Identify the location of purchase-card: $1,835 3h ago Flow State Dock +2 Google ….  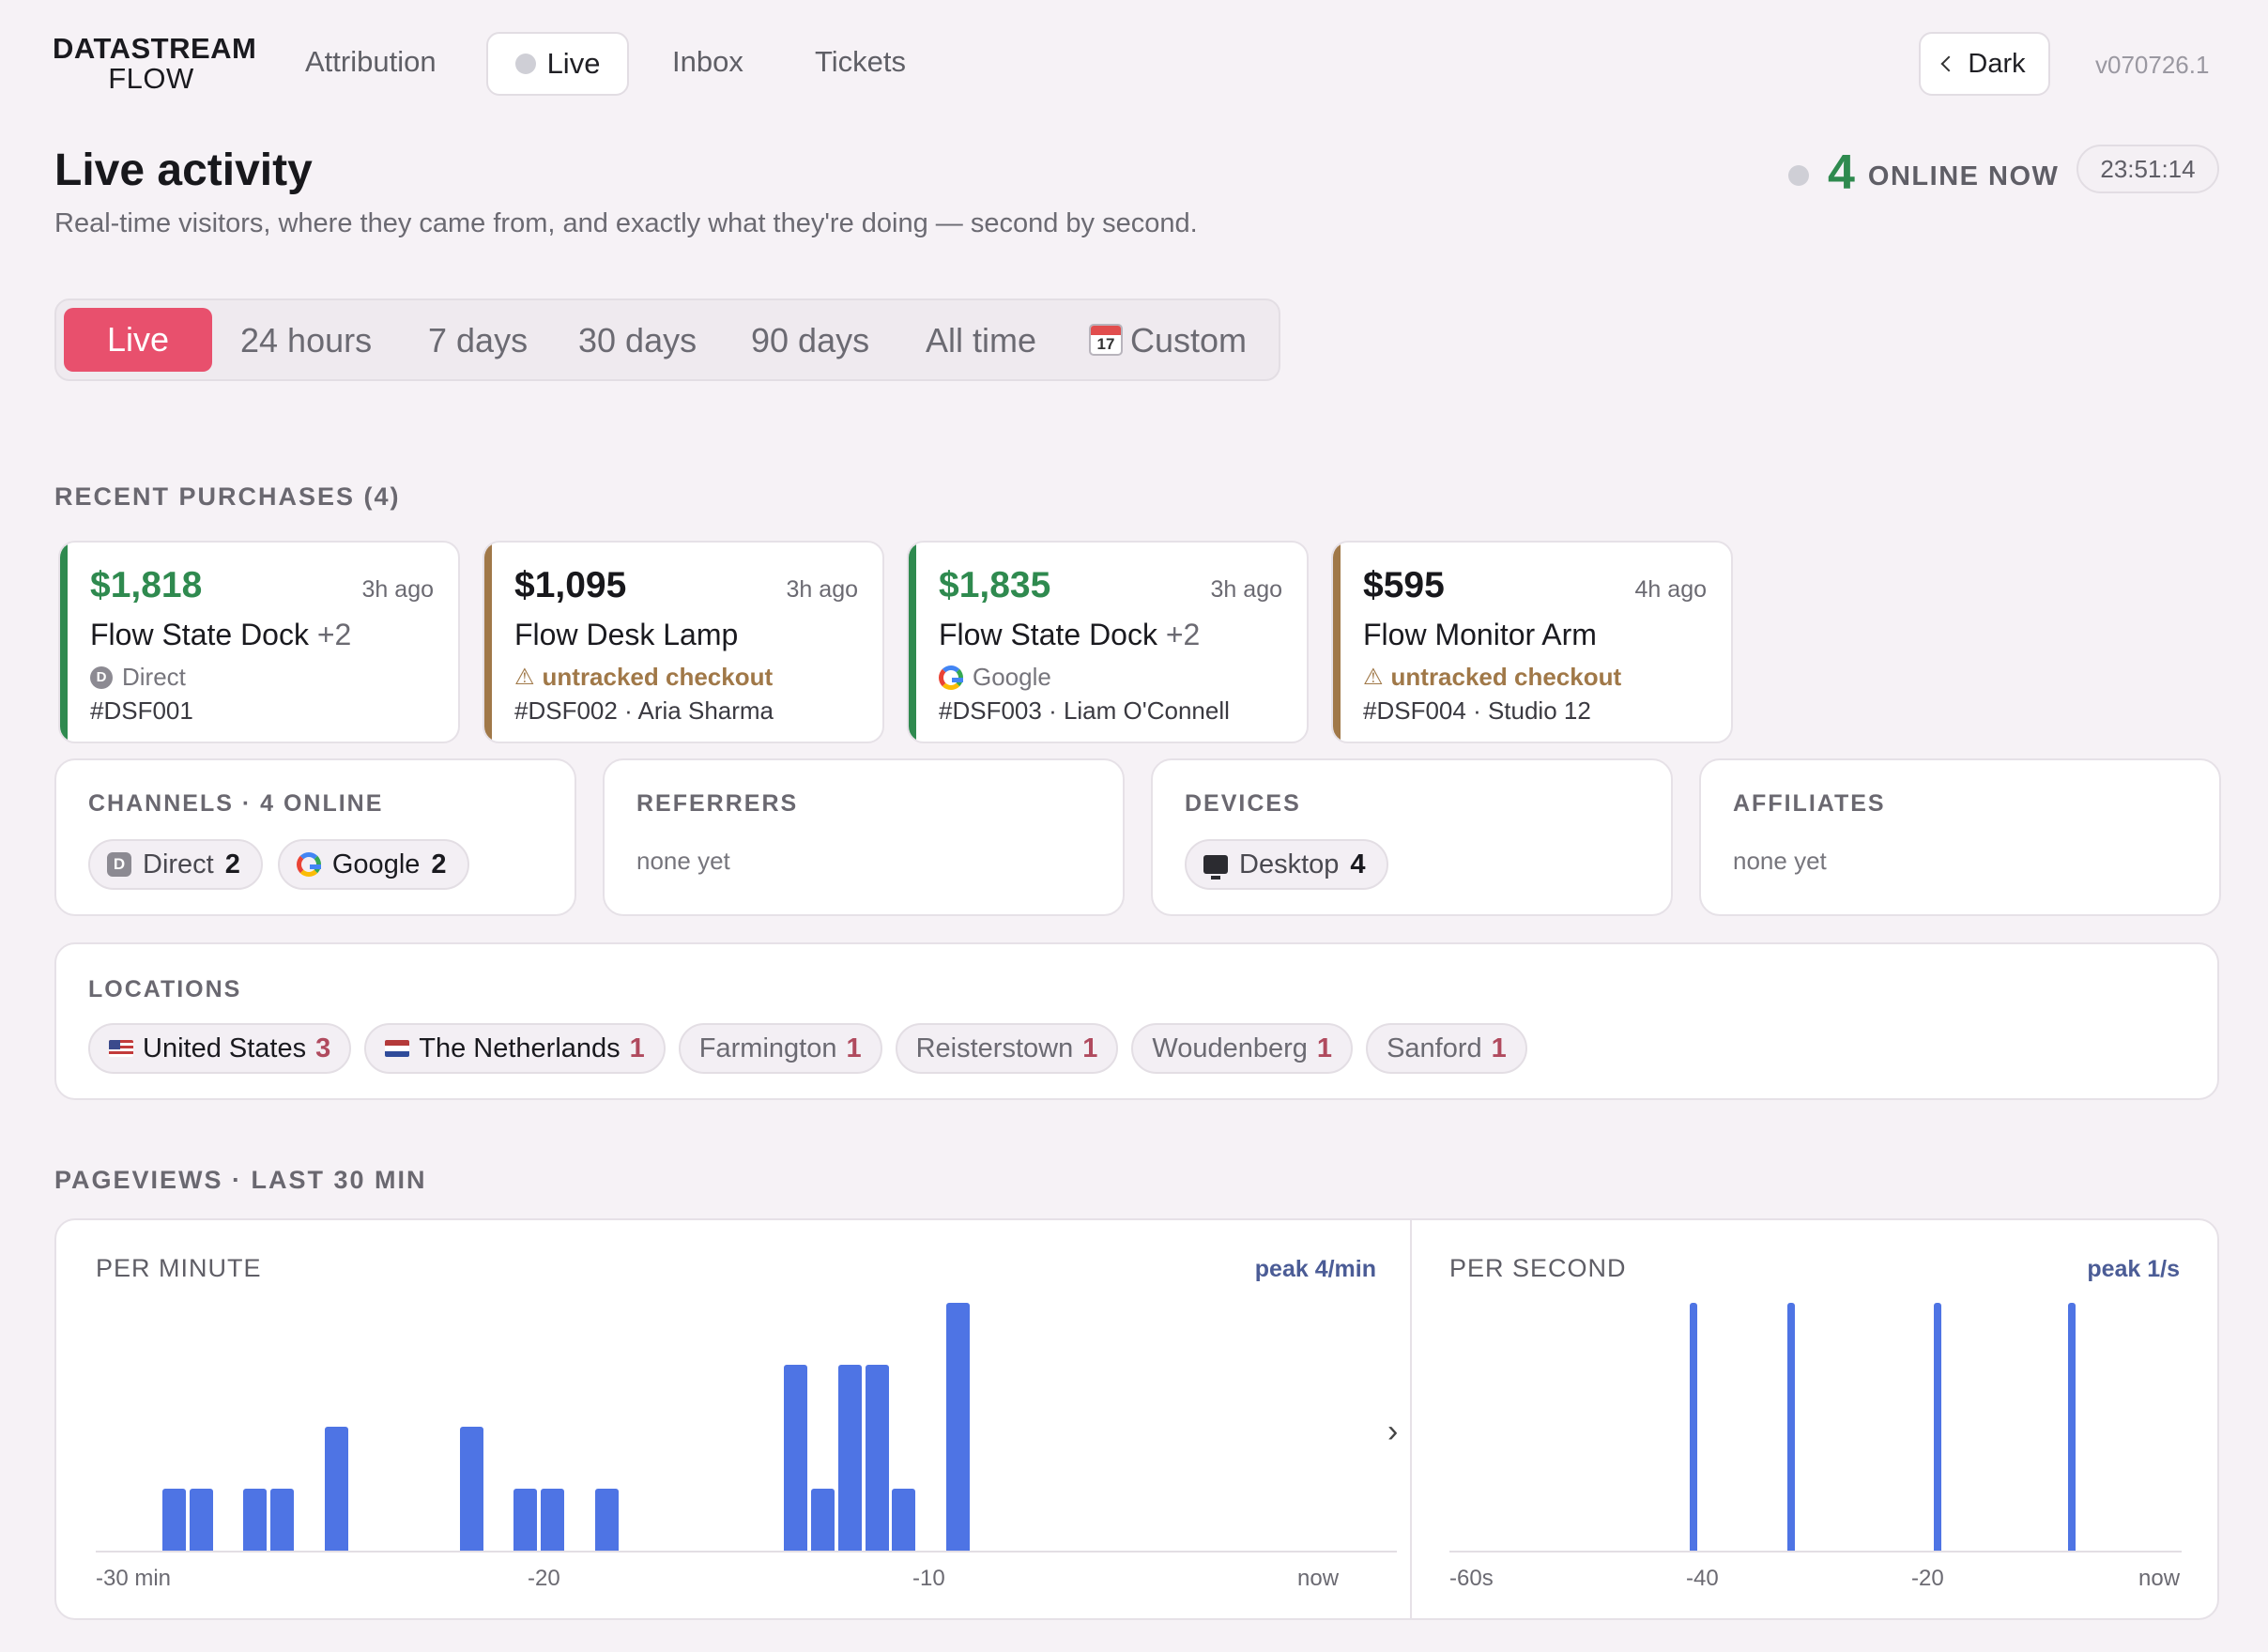
(1108, 642).